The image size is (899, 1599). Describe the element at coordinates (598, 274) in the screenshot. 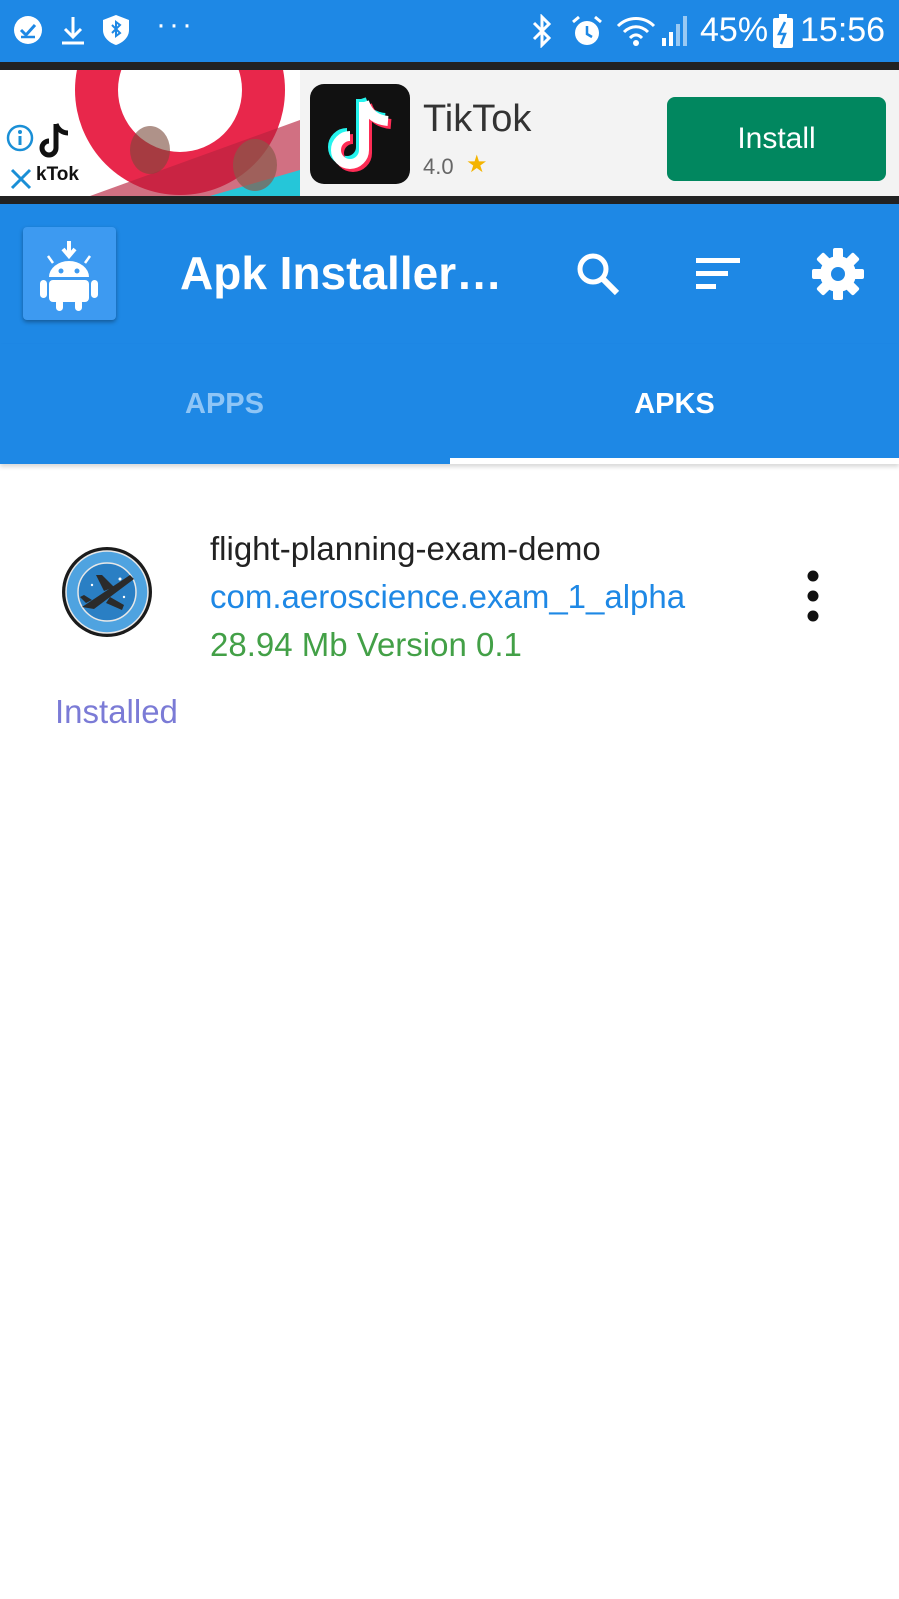

I see `search-icon` at that location.